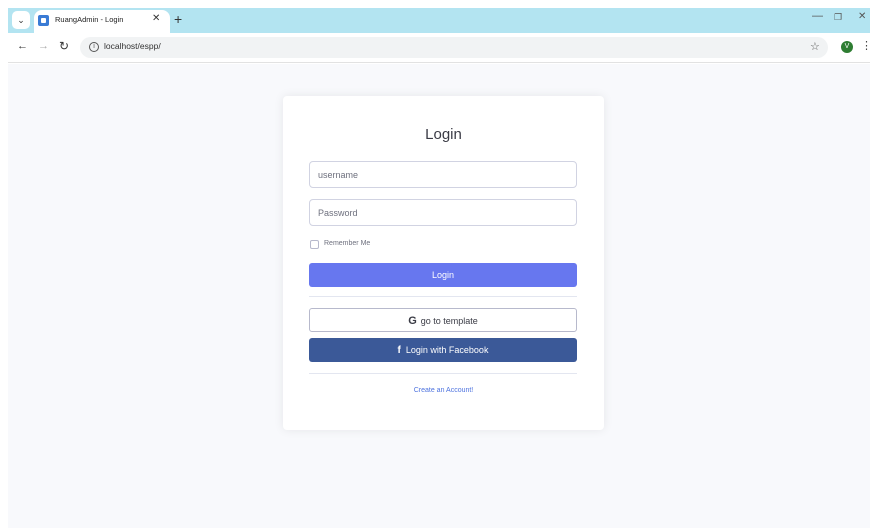 The width and height of the screenshot is (870, 528). What do you see at coordinates (412, 321) in the screenshot?
I see `google-icon: G` at bounding box center [412, 321].